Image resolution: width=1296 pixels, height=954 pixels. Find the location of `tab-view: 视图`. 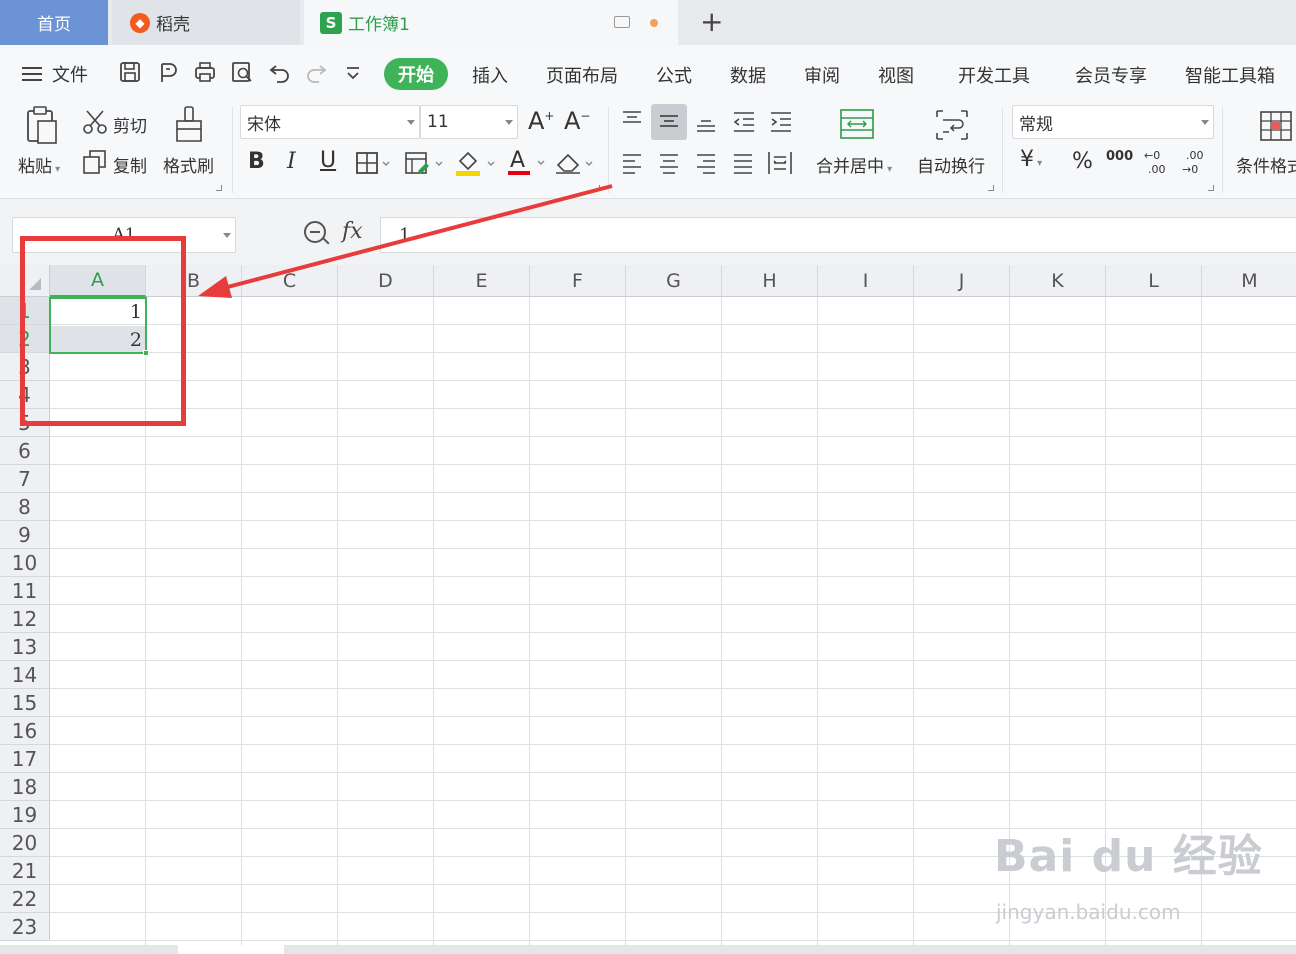

tab-view: 视图 is located at coordinates (896, 75).